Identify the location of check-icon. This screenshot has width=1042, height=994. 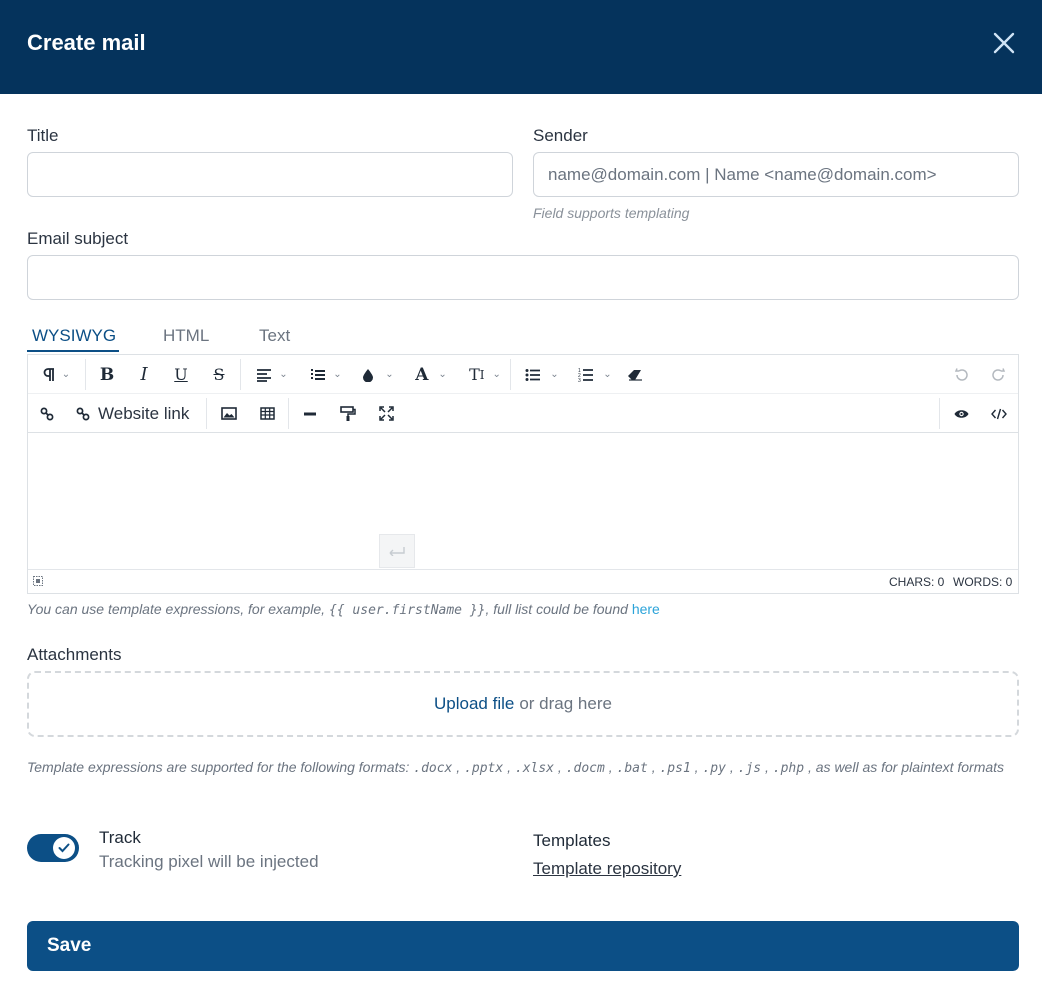
(64, 848).